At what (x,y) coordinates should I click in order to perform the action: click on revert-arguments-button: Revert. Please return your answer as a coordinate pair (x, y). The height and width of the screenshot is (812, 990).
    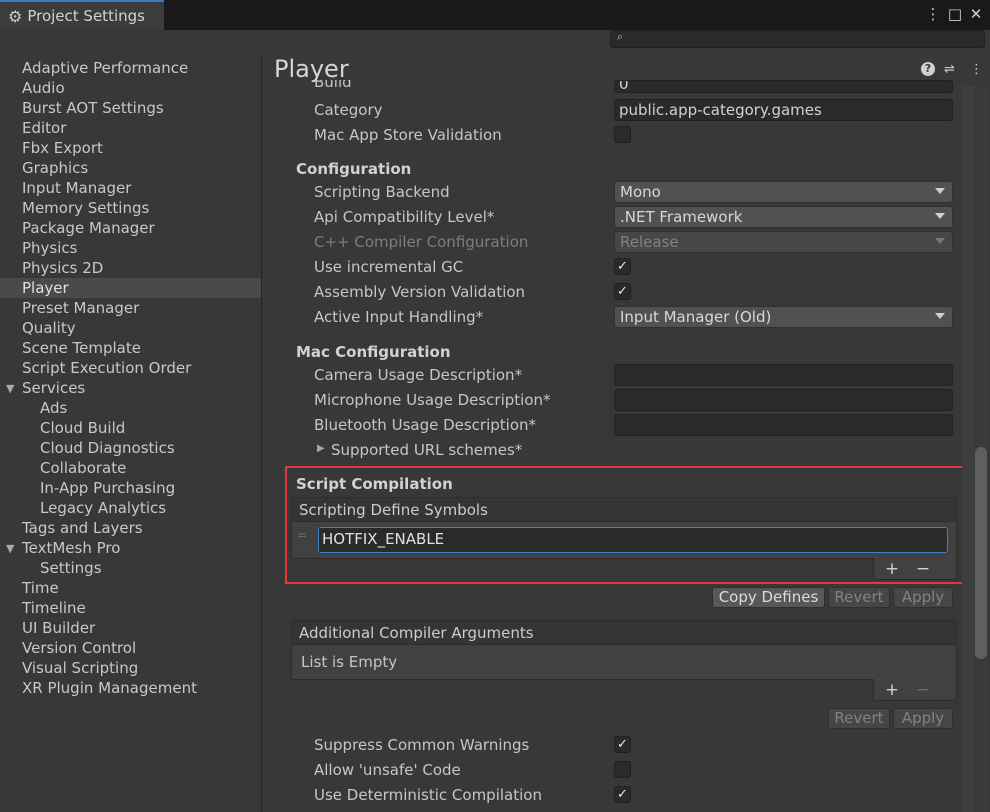
    Looking at the image, I should click on (859, 718).